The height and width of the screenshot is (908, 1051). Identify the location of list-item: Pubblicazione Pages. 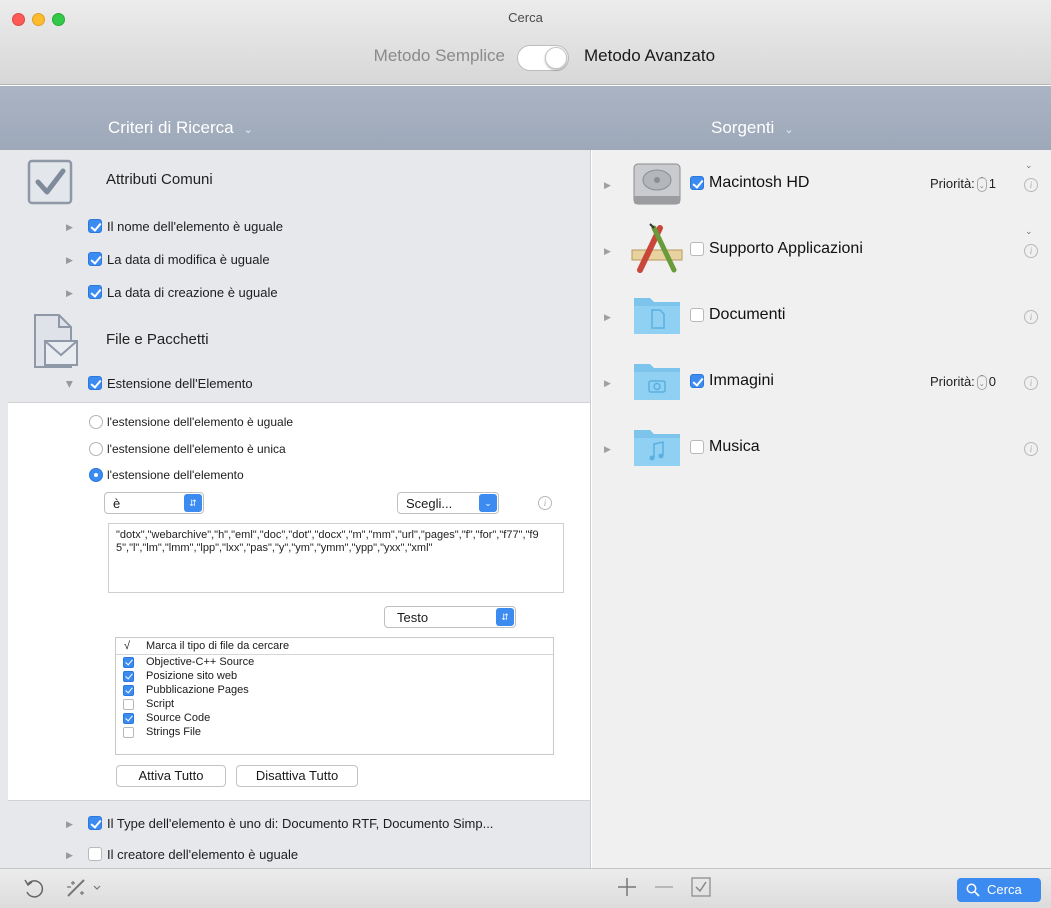
(334, 690).